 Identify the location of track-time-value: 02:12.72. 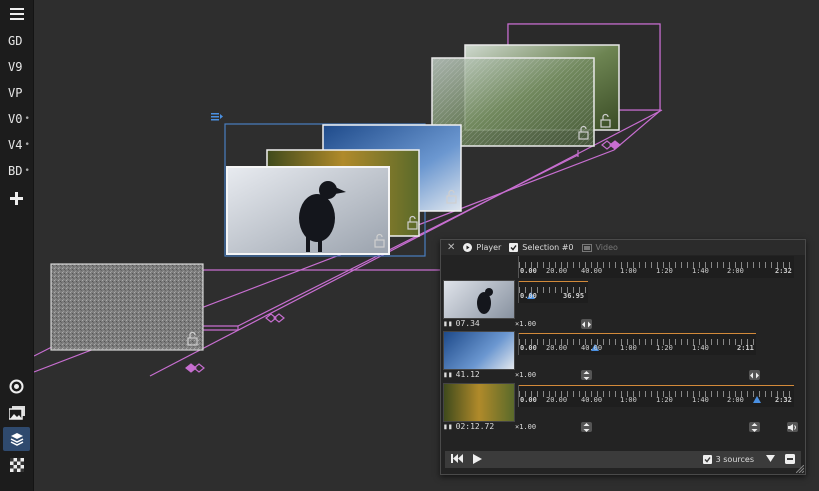
(475, 426).